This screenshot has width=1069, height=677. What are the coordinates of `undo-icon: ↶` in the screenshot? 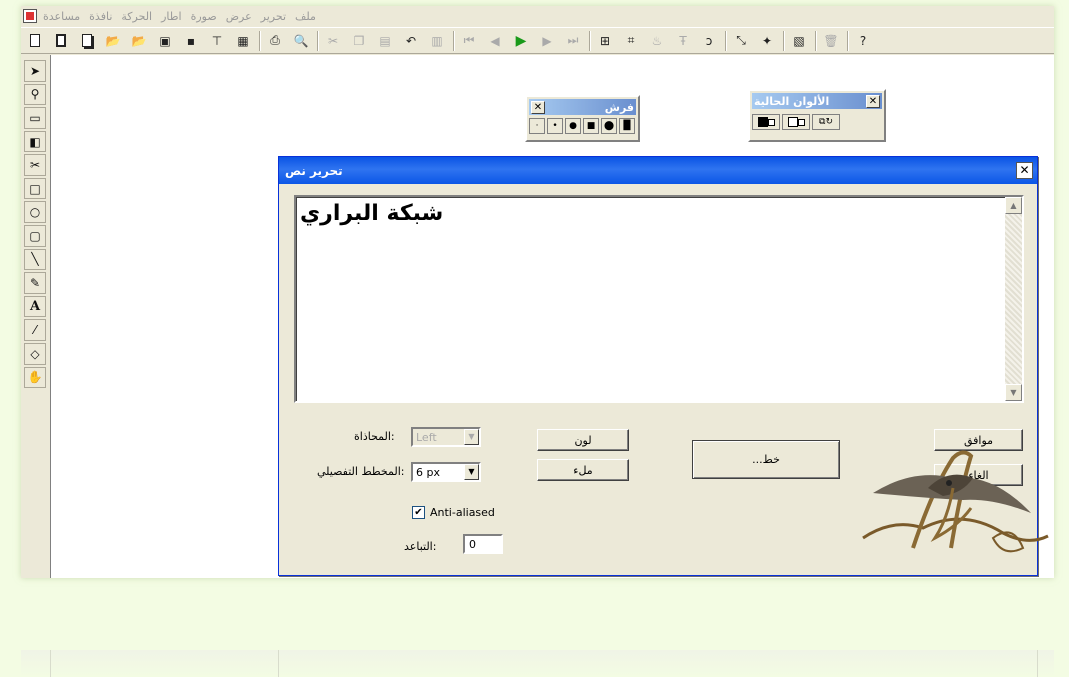 It's located at (411, 41).